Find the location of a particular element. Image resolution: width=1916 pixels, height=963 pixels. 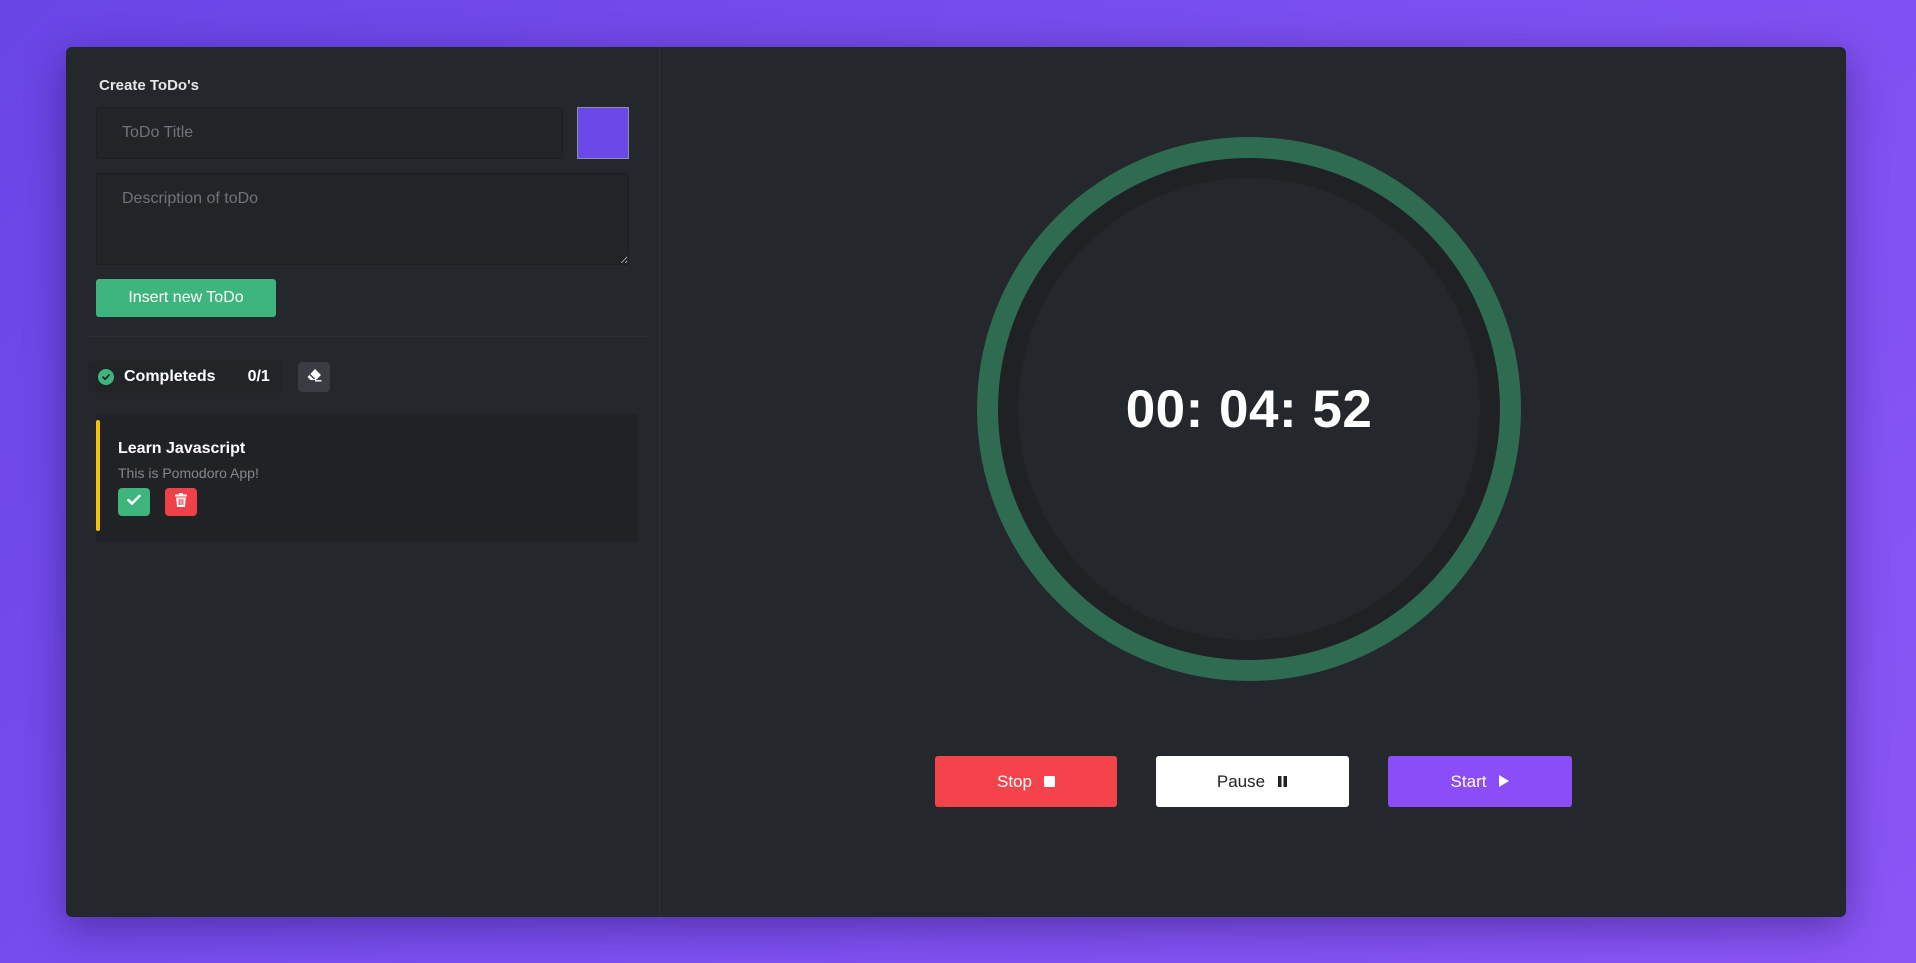

todo-title-input is located at coordinates (329, 133).